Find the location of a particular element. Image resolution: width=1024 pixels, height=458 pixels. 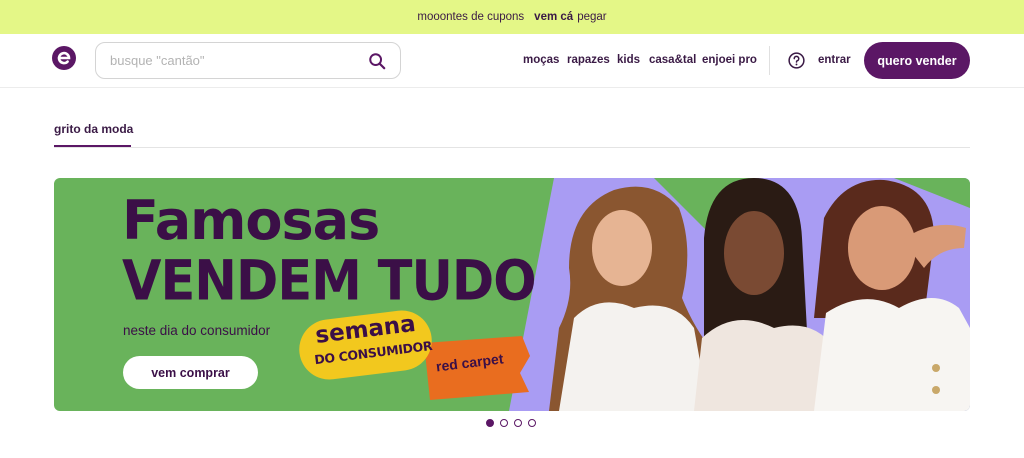

tab-grito-da-moda: grito da moda is located at coordinates (93, 129).